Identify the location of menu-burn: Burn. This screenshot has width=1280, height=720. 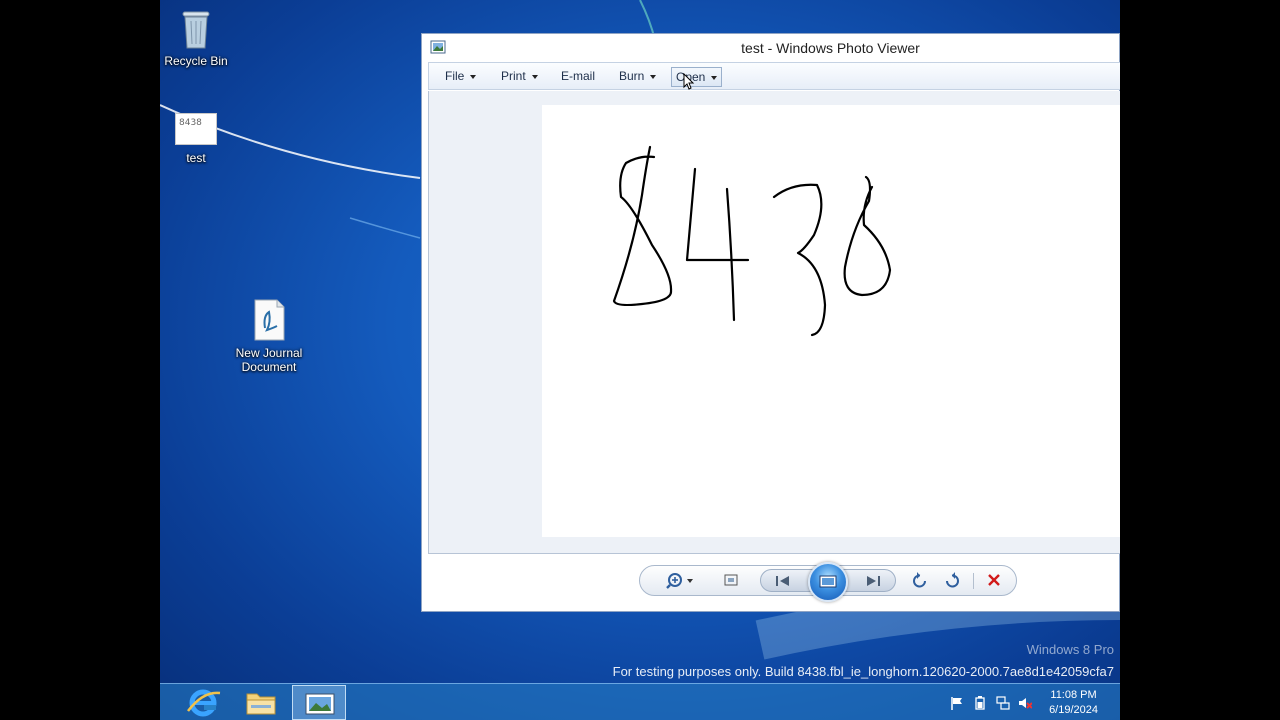
(638, 77).